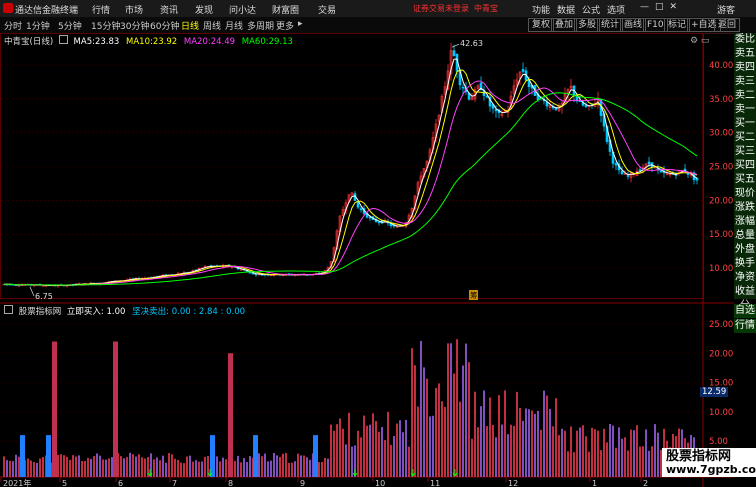 The width and height of the screenshot is (756, 487). Describe the element at coordinates (134, 25) in the screenshot. I see `tab-30min: 30分钟` at that location.